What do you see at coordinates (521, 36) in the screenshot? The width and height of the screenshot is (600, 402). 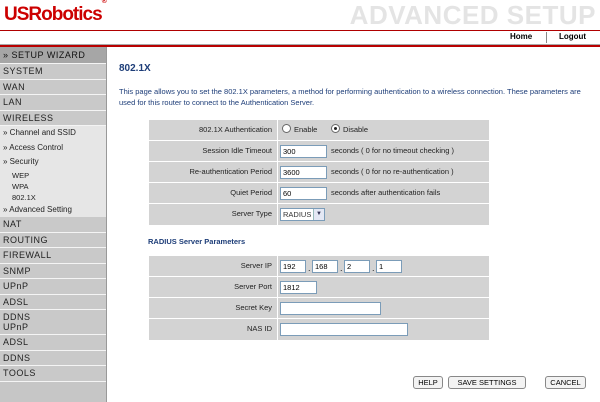 I see `home-link: Home` at bounding box center [521, 36].